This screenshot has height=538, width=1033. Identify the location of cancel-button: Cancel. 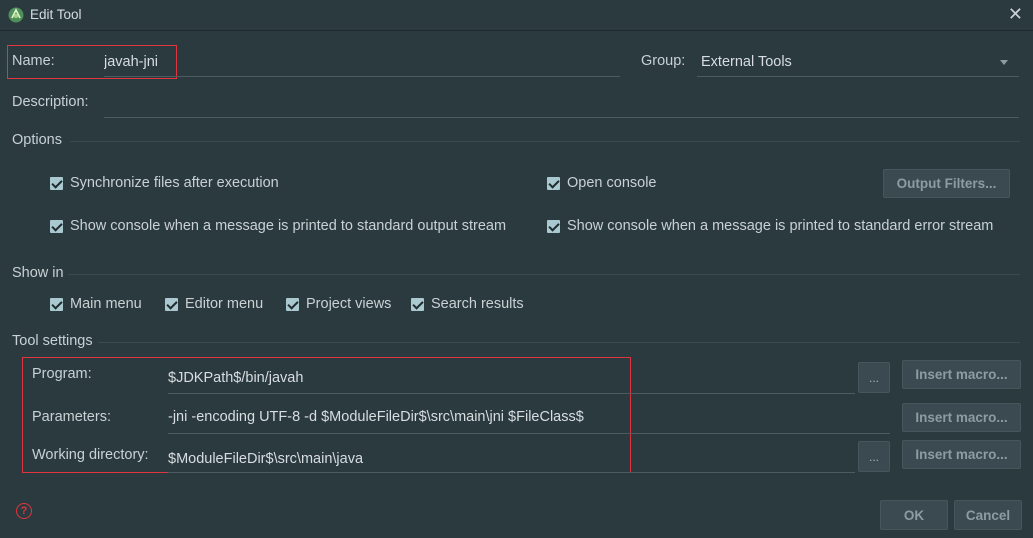
(988, 515).